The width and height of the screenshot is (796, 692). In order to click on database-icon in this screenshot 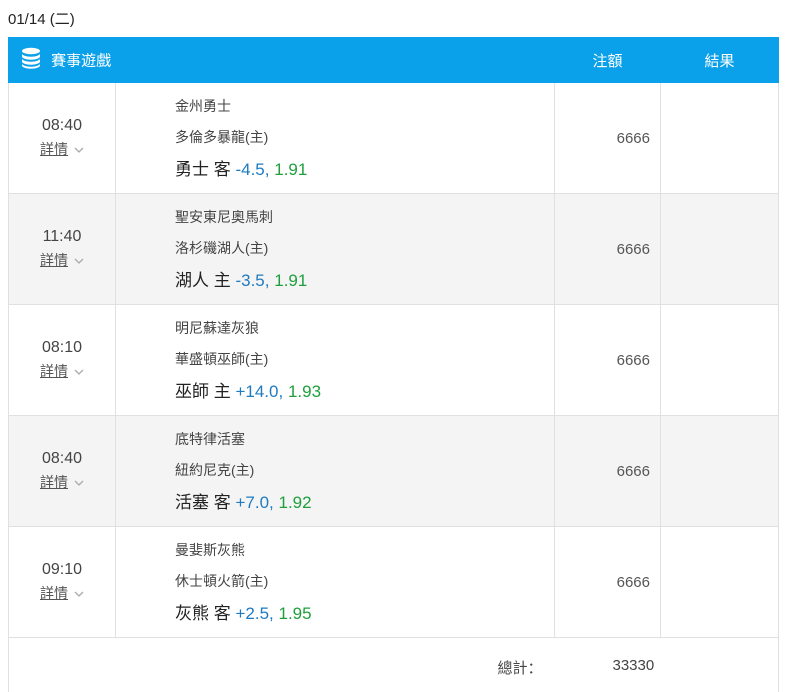, I will do `click(31, 60)`.